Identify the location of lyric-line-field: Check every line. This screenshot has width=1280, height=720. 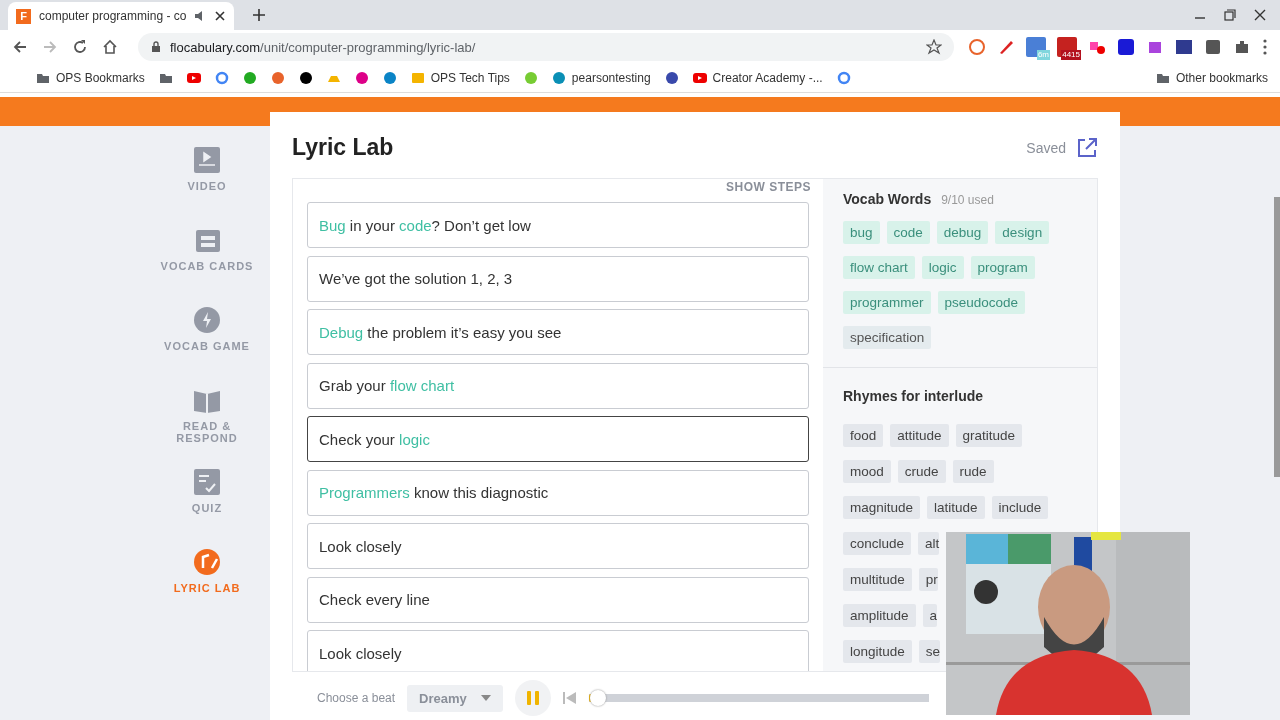
(558, 599).